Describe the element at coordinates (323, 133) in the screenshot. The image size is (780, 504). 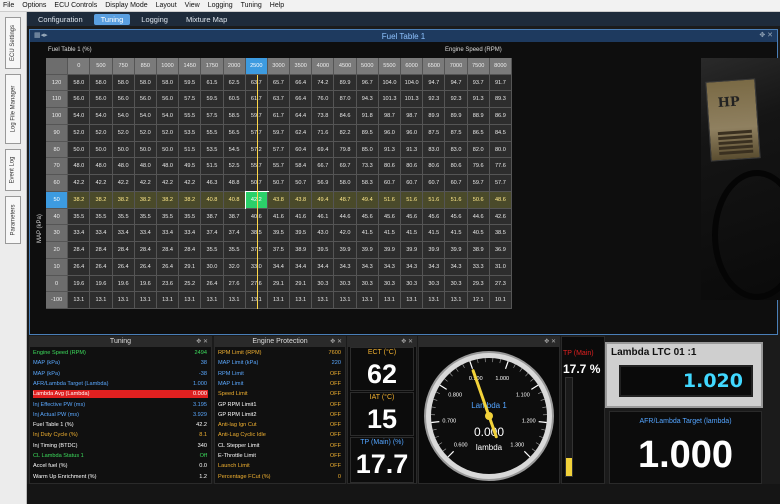
I see `table-cell: 71.6` at that location.